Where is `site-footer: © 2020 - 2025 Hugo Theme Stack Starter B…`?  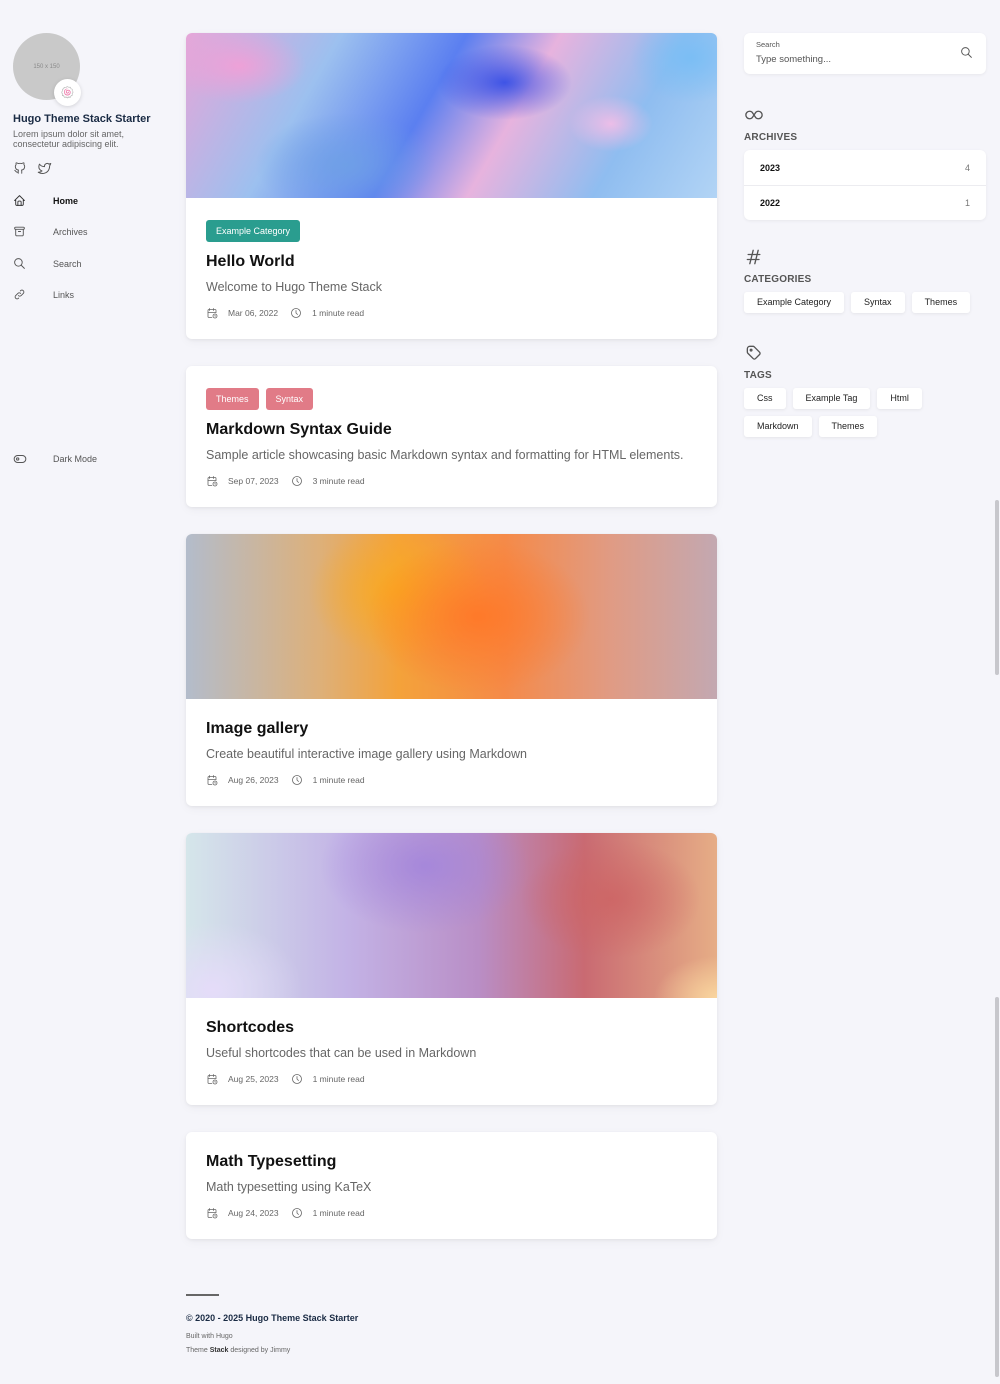
site-footer: © 2020 - 2025 Hugo Theme Stack Starter B… is located at coordinates (272, 1326).